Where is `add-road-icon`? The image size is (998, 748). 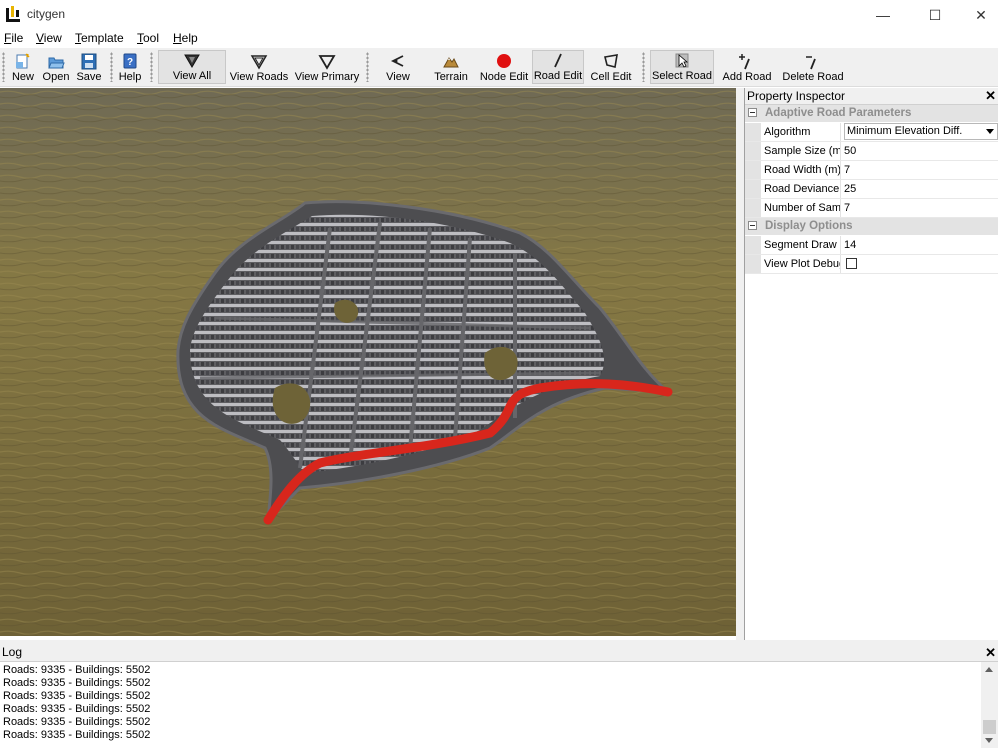
add-road-icon is located at coordinates (744, 62).